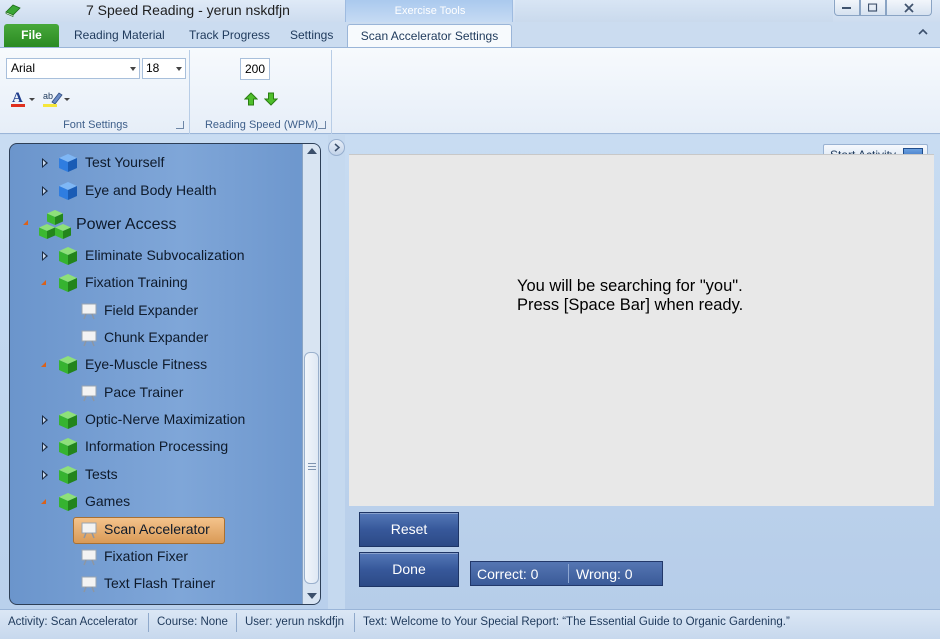  What do you see at coordinates (311, 35) in the screenshot?
I see `tab-settings: Settings` at bounding box center [311, 35].